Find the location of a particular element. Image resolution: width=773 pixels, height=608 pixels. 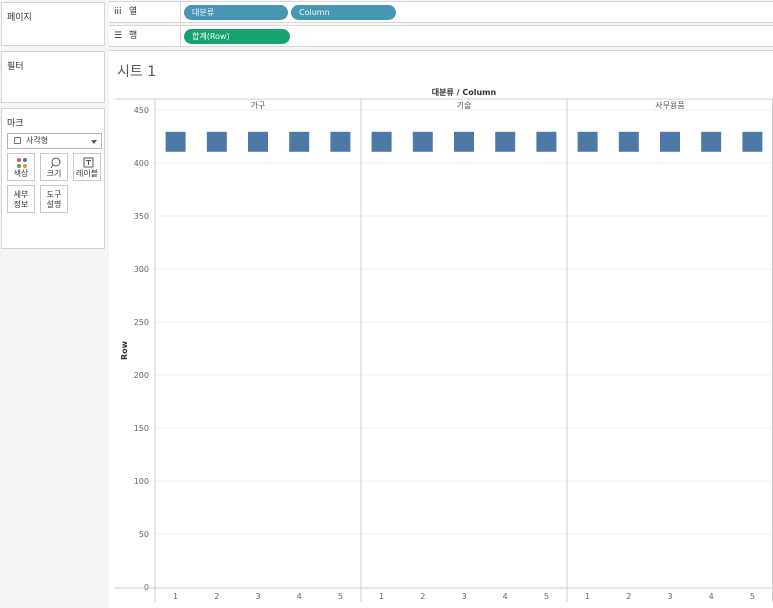

y-tick-label: 200 is located at coordinates (141, 375).